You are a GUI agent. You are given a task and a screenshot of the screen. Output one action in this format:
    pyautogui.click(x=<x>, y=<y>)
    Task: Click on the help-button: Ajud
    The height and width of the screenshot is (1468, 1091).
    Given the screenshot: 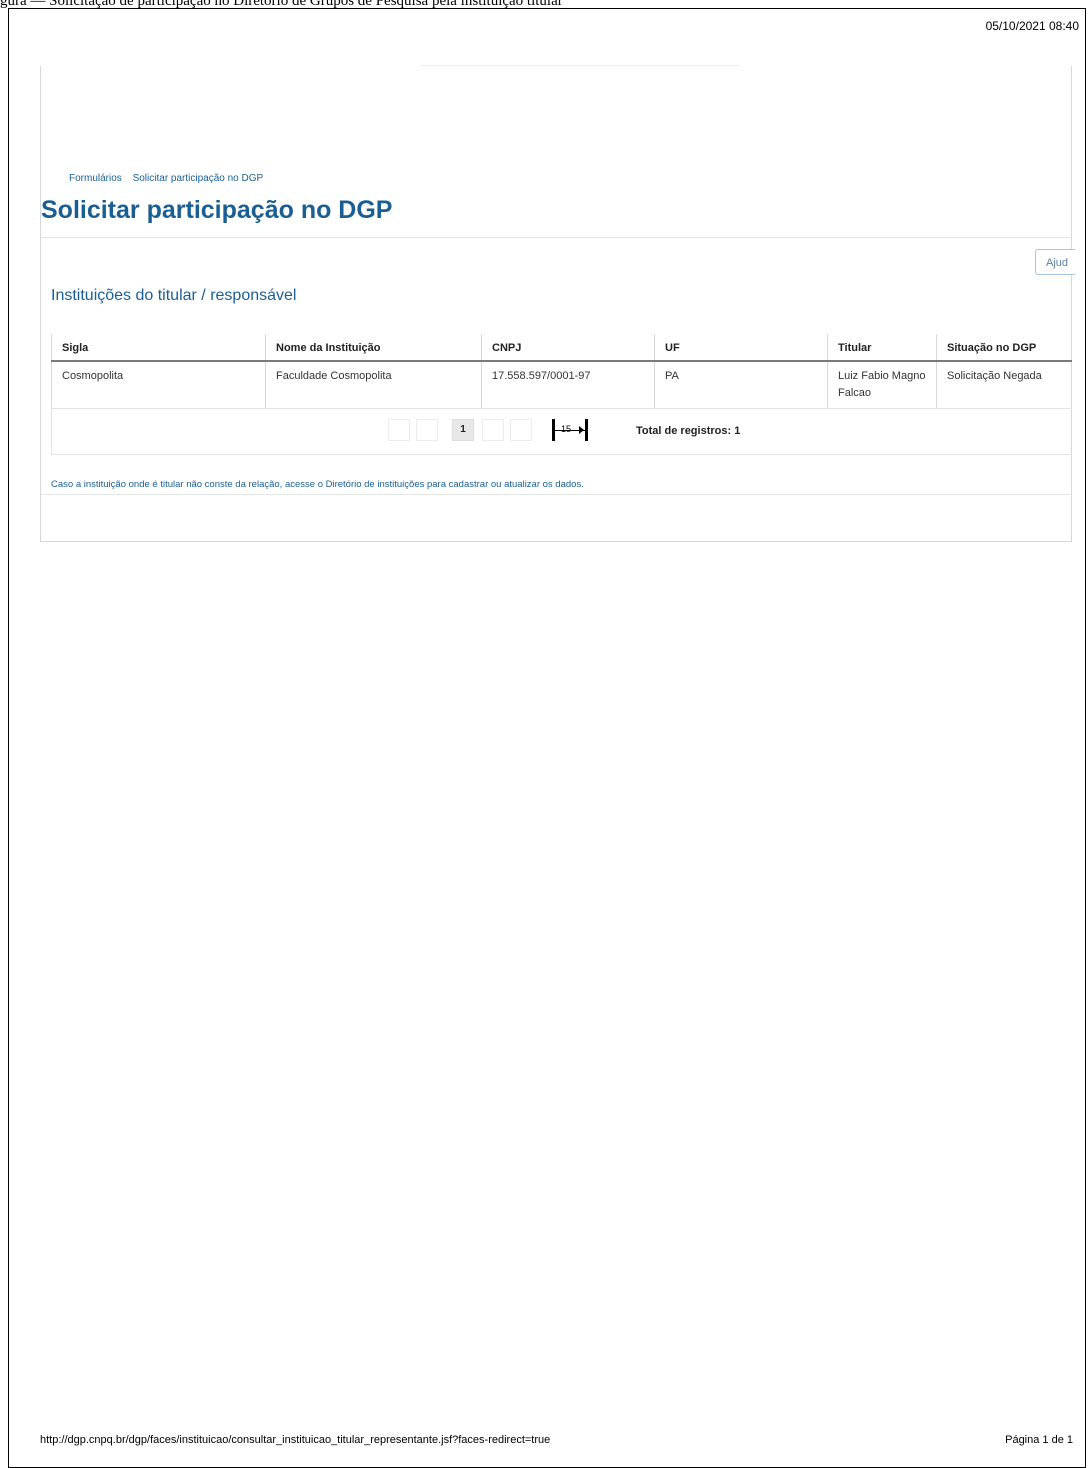 What is the action you would take?
    pyautogui.click(x=1055, y=262)
    